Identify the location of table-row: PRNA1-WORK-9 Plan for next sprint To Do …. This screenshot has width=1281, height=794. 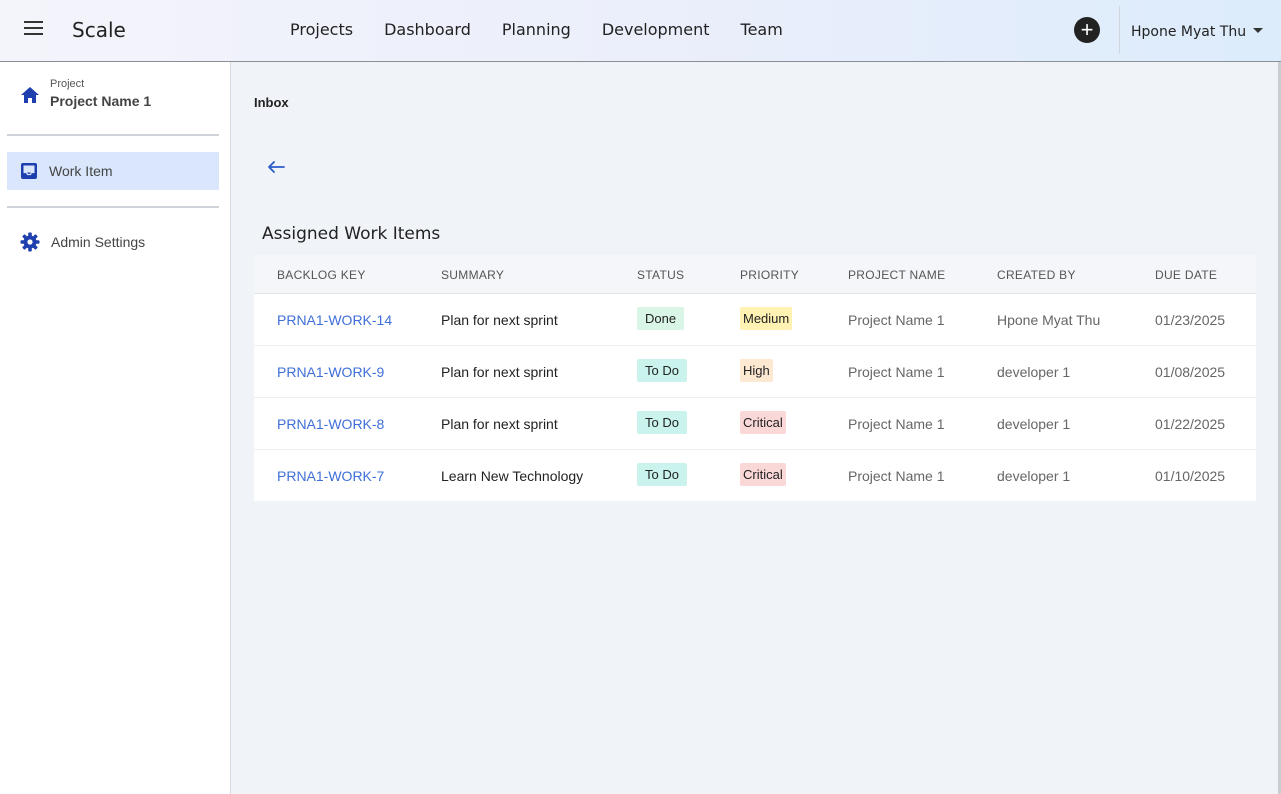
(755, 372).